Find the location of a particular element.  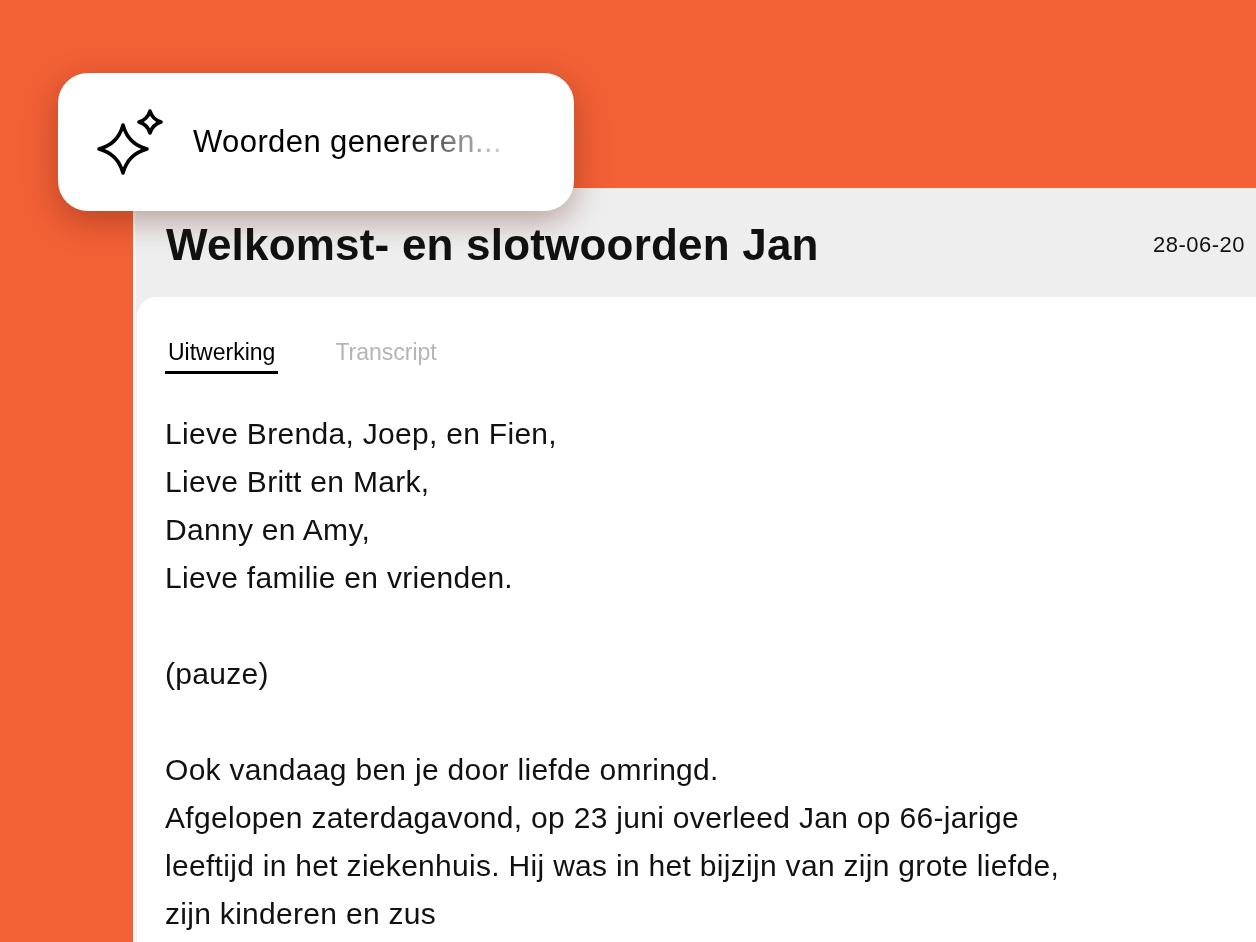

text-paragraph: Lieve familie en vrienden. is located at coordinates (339, 578).